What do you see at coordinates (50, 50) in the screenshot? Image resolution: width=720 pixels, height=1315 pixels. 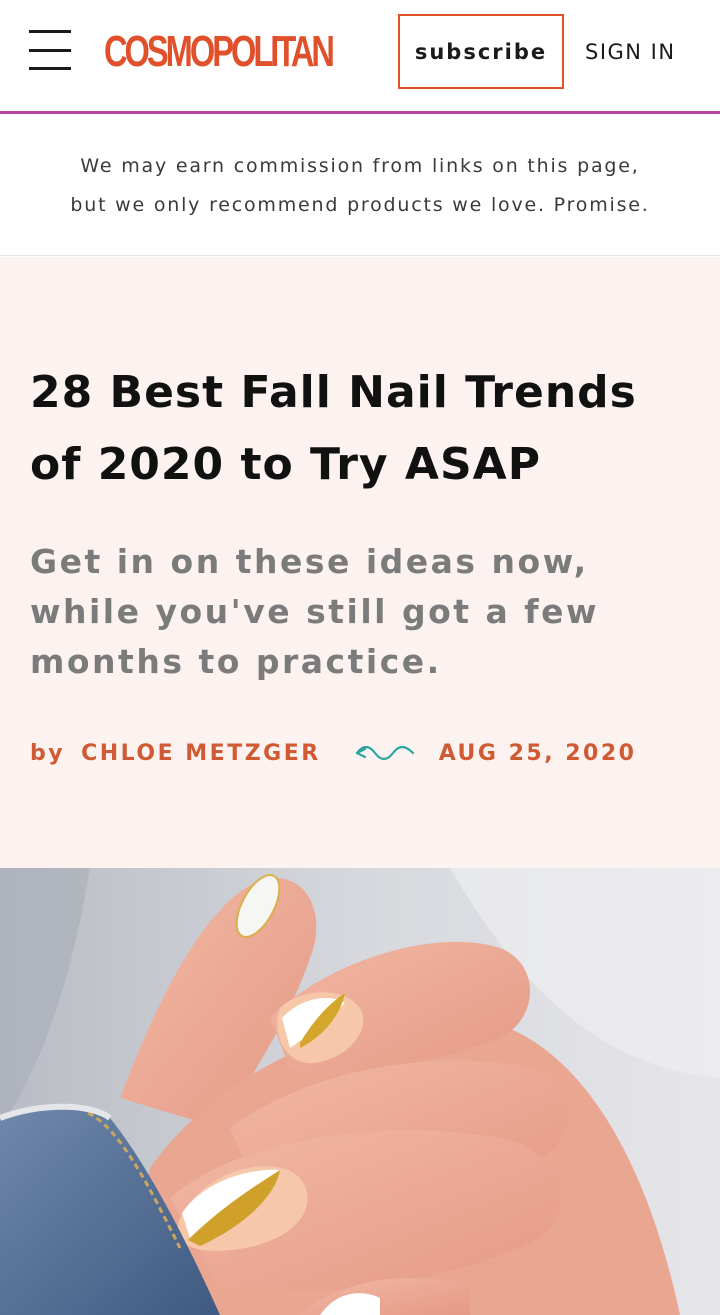 I see `hamburger-menu-icon` at bounding box center [50, 50].